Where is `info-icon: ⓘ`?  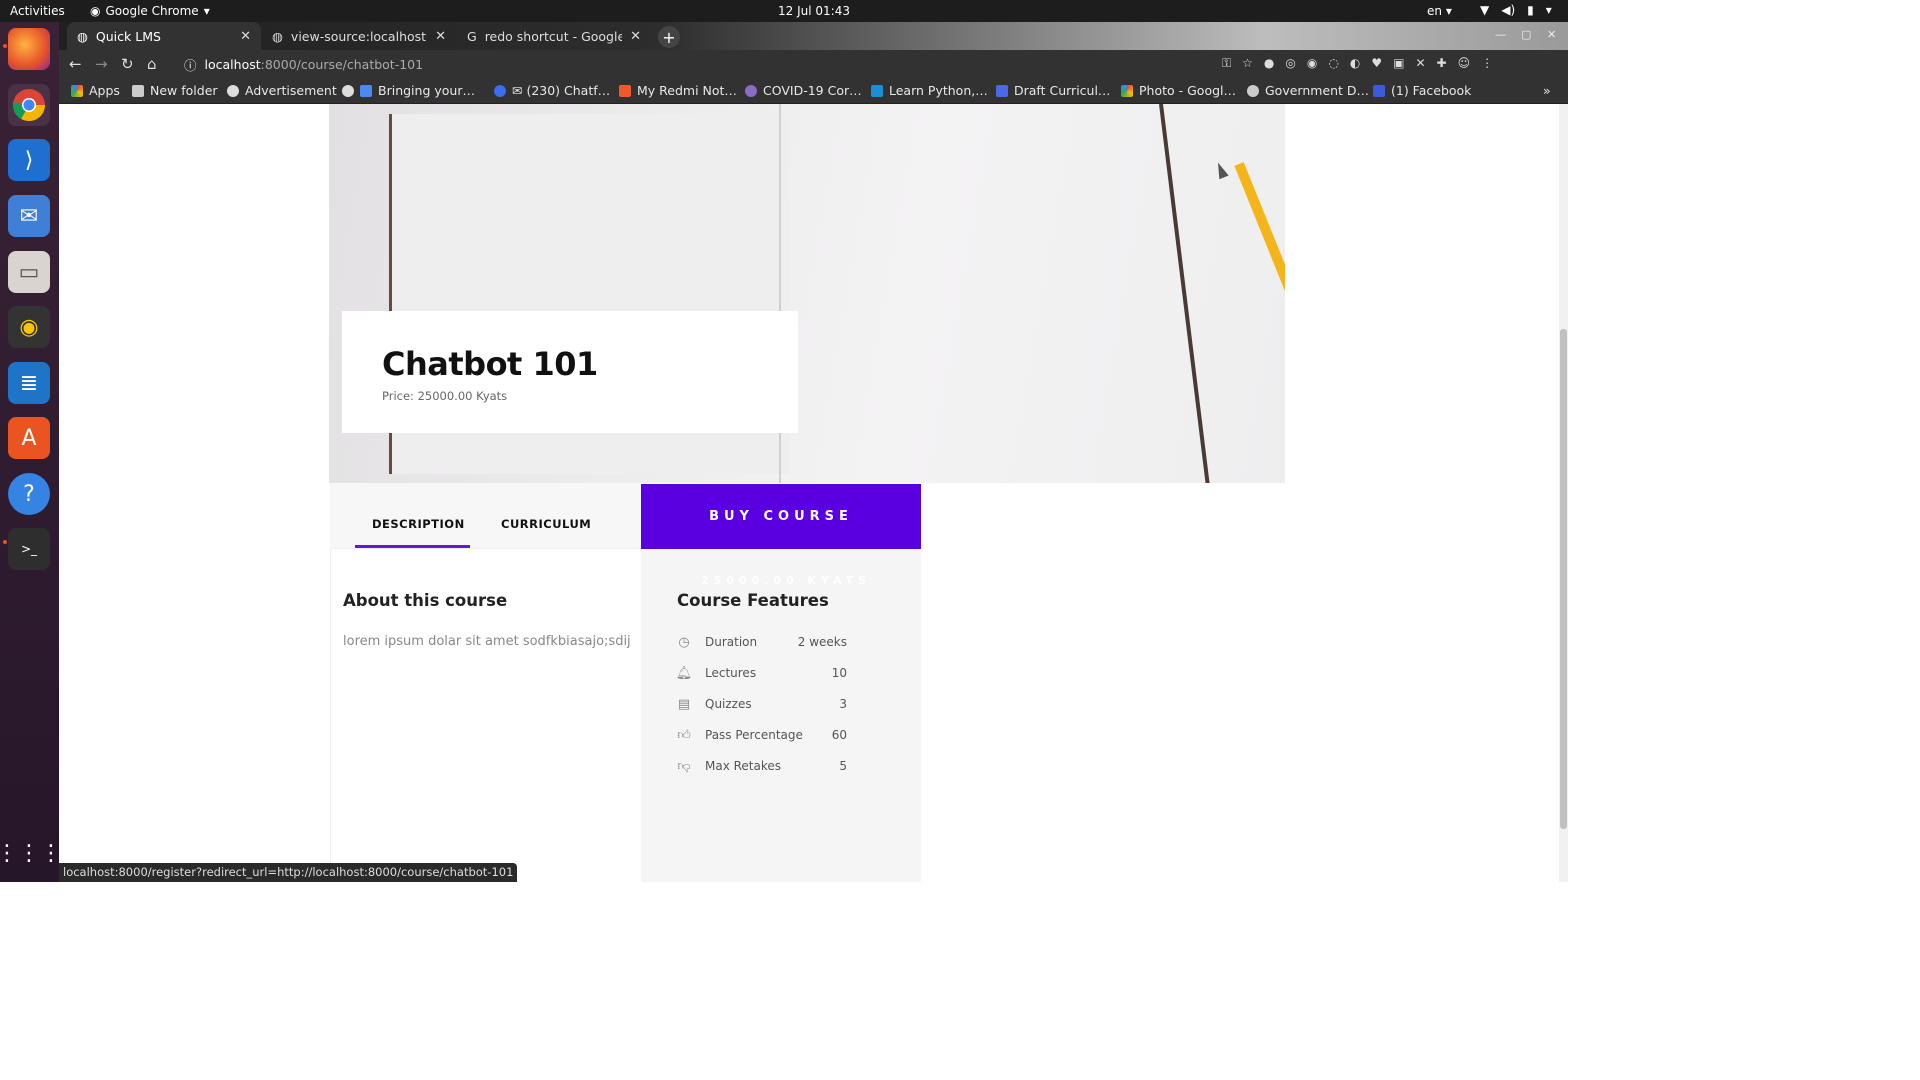 info-icon: ⓘ is located at coordinates (190, 65).